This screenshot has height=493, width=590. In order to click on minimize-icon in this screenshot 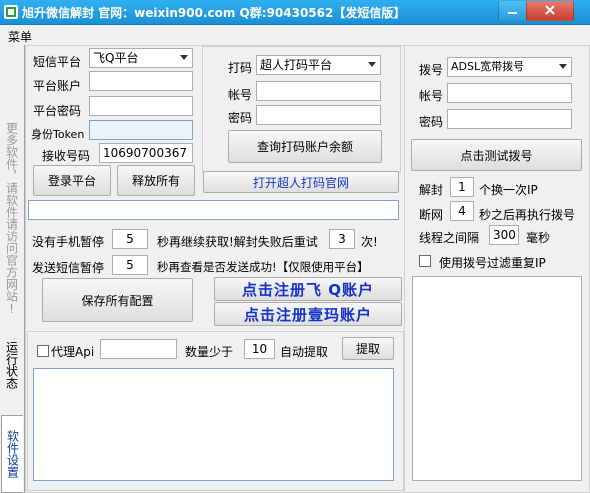, I will do `click(512, 13)`.